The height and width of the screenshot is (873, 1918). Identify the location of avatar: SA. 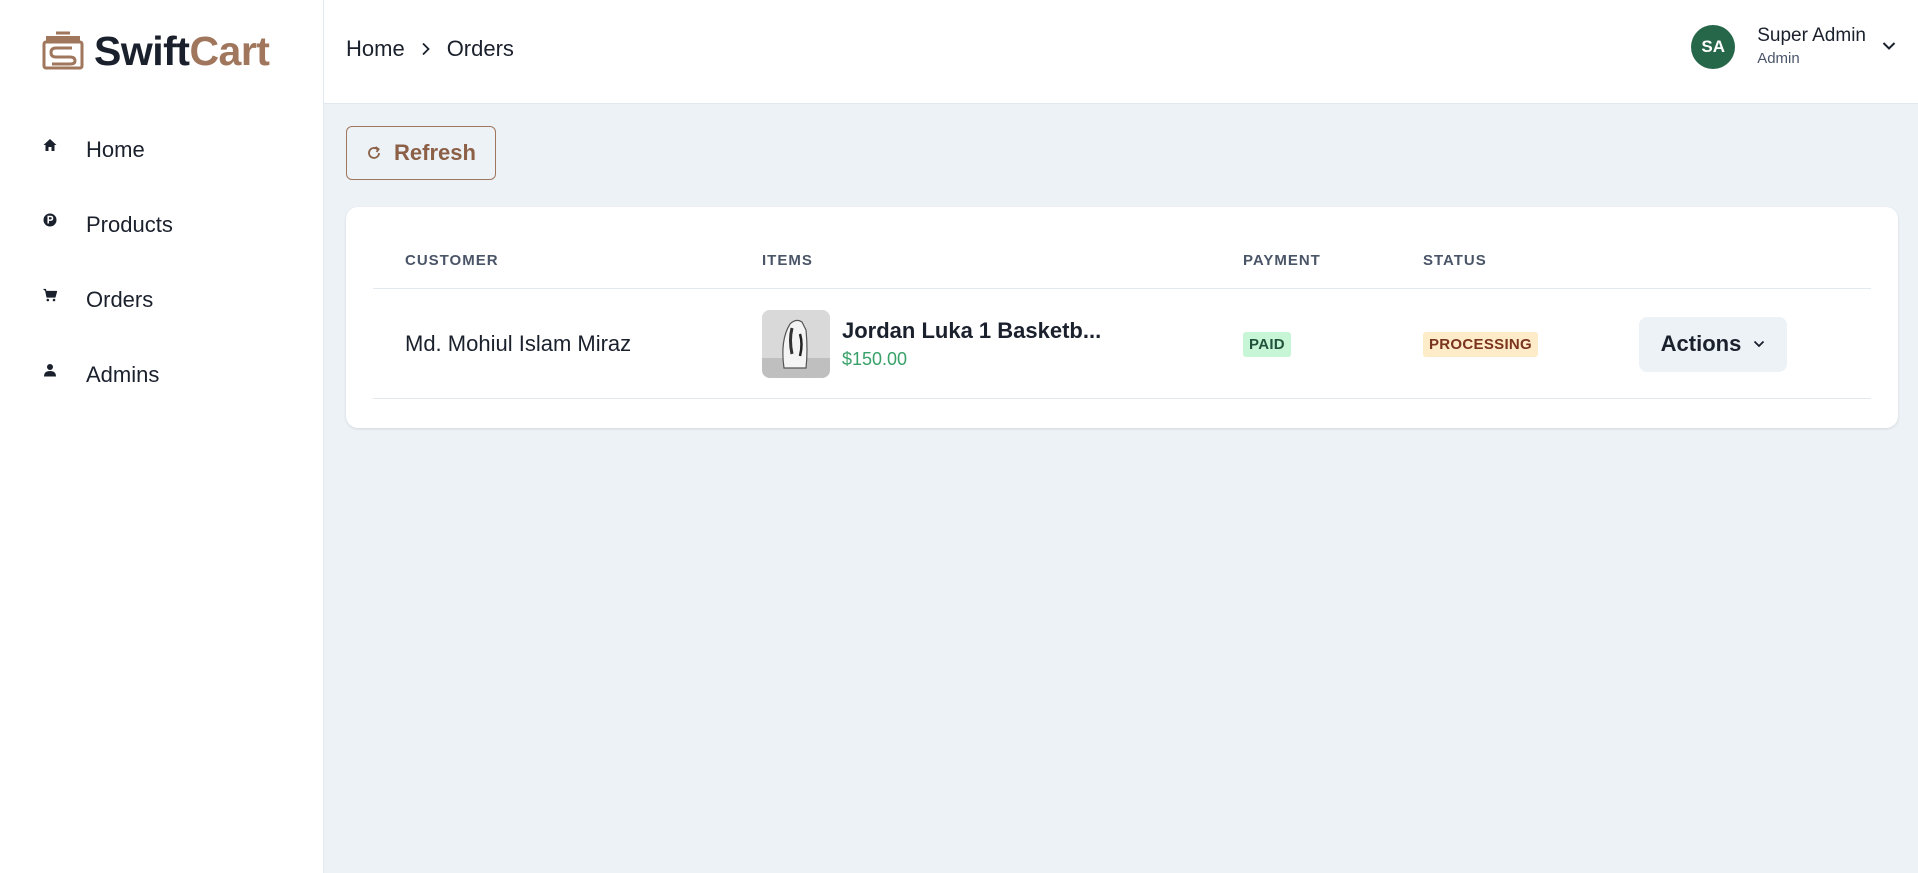
(1713, 47).